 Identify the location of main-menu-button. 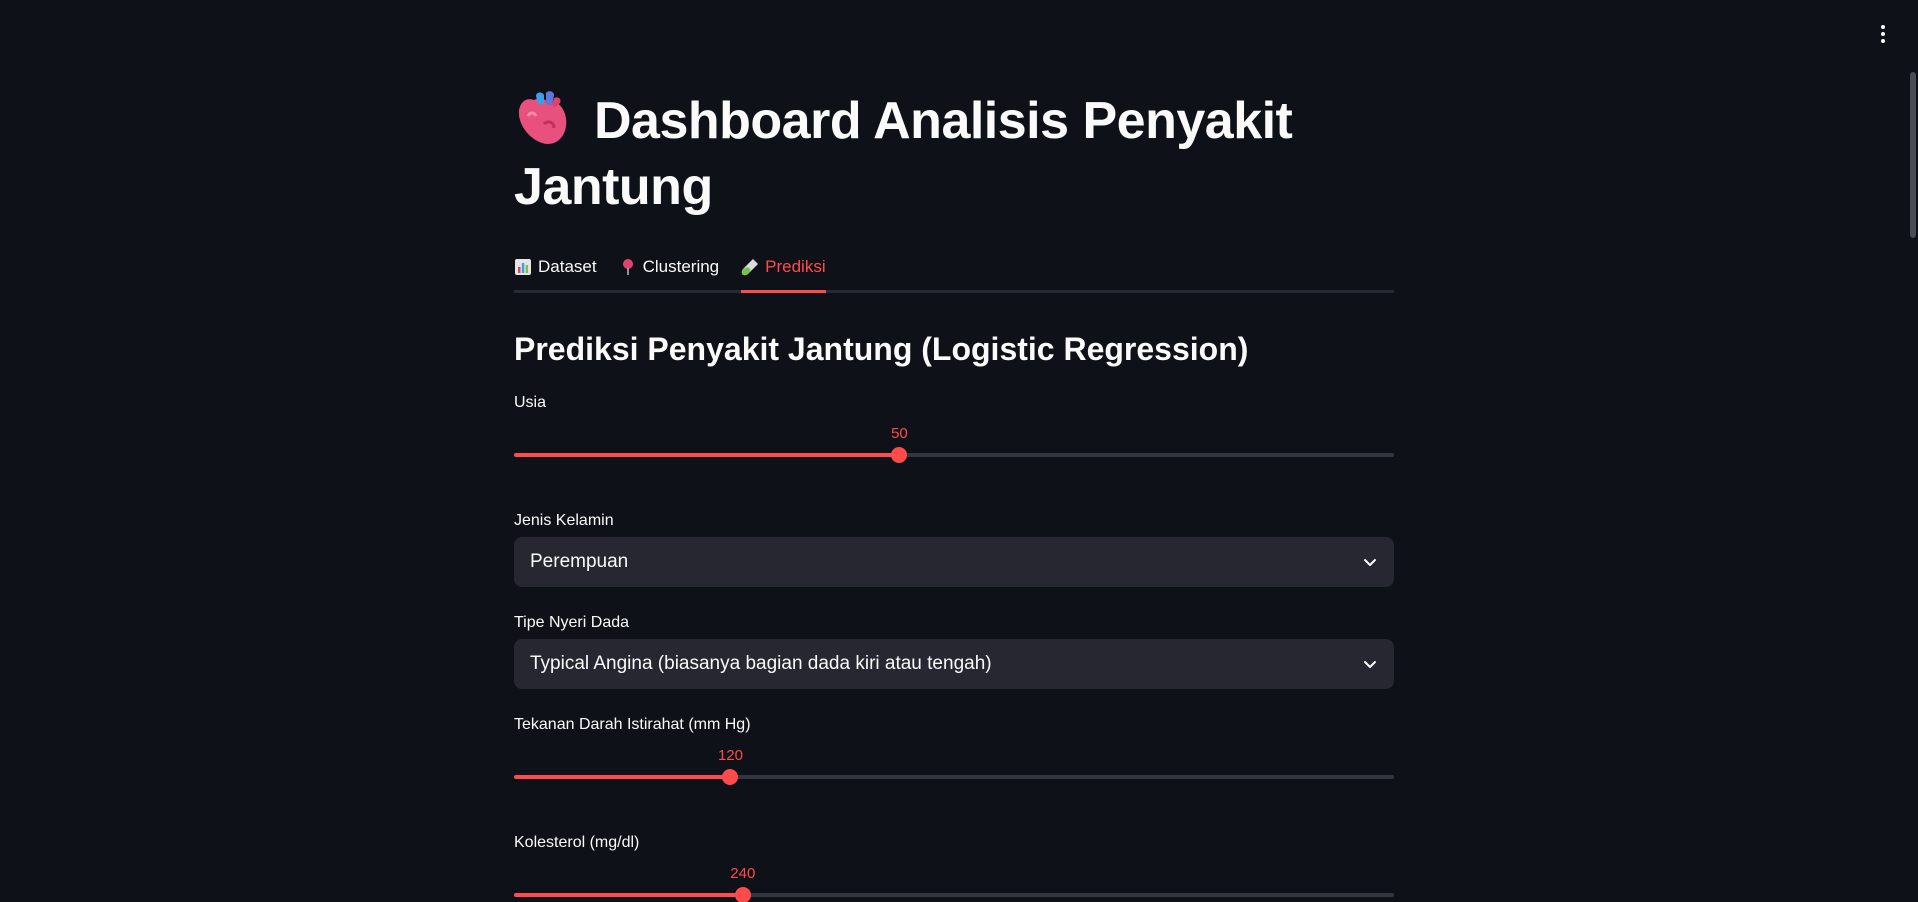
(1883, 34).